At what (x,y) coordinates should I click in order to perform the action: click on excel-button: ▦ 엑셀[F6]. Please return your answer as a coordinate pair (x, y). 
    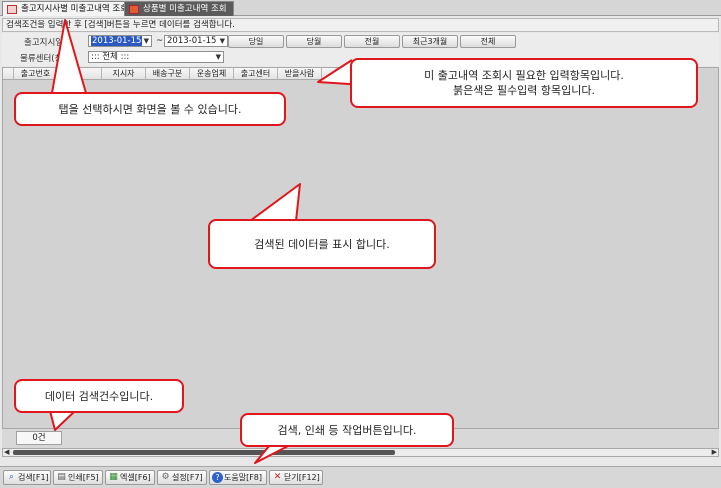
    Looking at the image, I should click on (130, 477).